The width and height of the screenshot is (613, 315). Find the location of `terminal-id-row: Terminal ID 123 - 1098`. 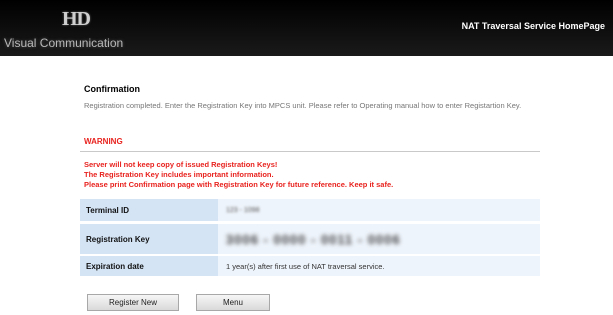

terminal-id-row: Terminal ID 123 - 1098 is located at coordinates (310, 210).